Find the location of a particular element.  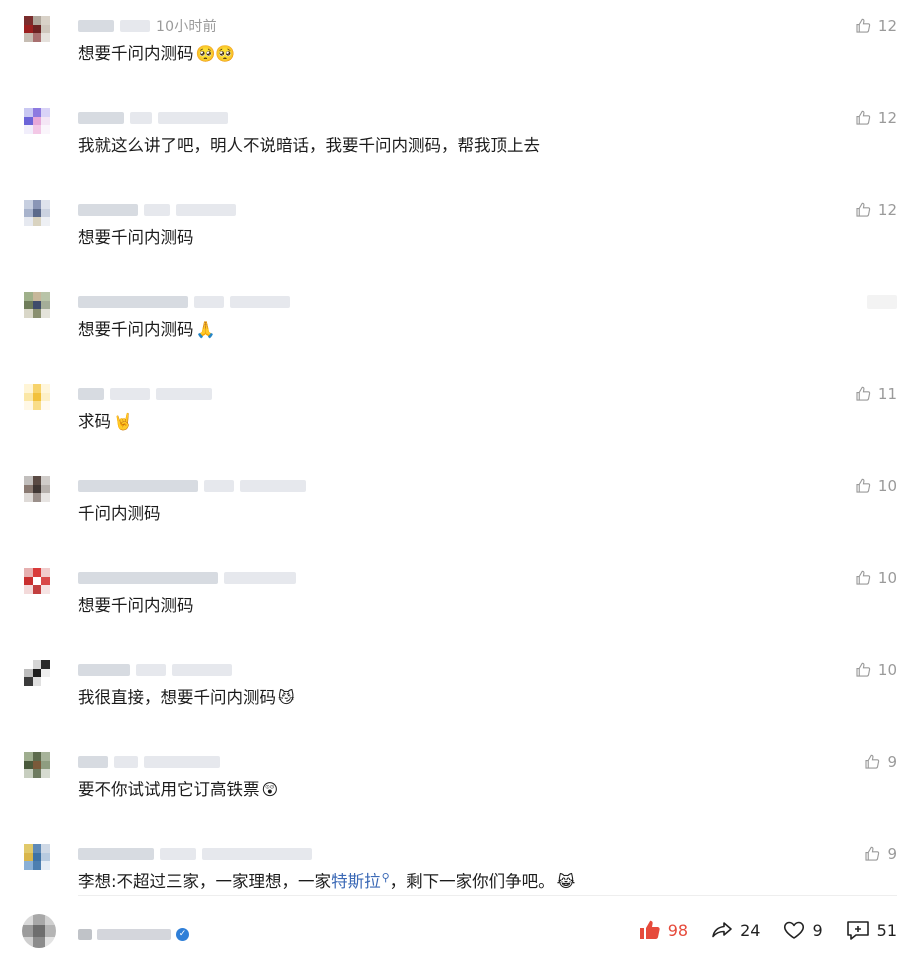

comment-emoji: 😲 is located at coordinates (270, 789).